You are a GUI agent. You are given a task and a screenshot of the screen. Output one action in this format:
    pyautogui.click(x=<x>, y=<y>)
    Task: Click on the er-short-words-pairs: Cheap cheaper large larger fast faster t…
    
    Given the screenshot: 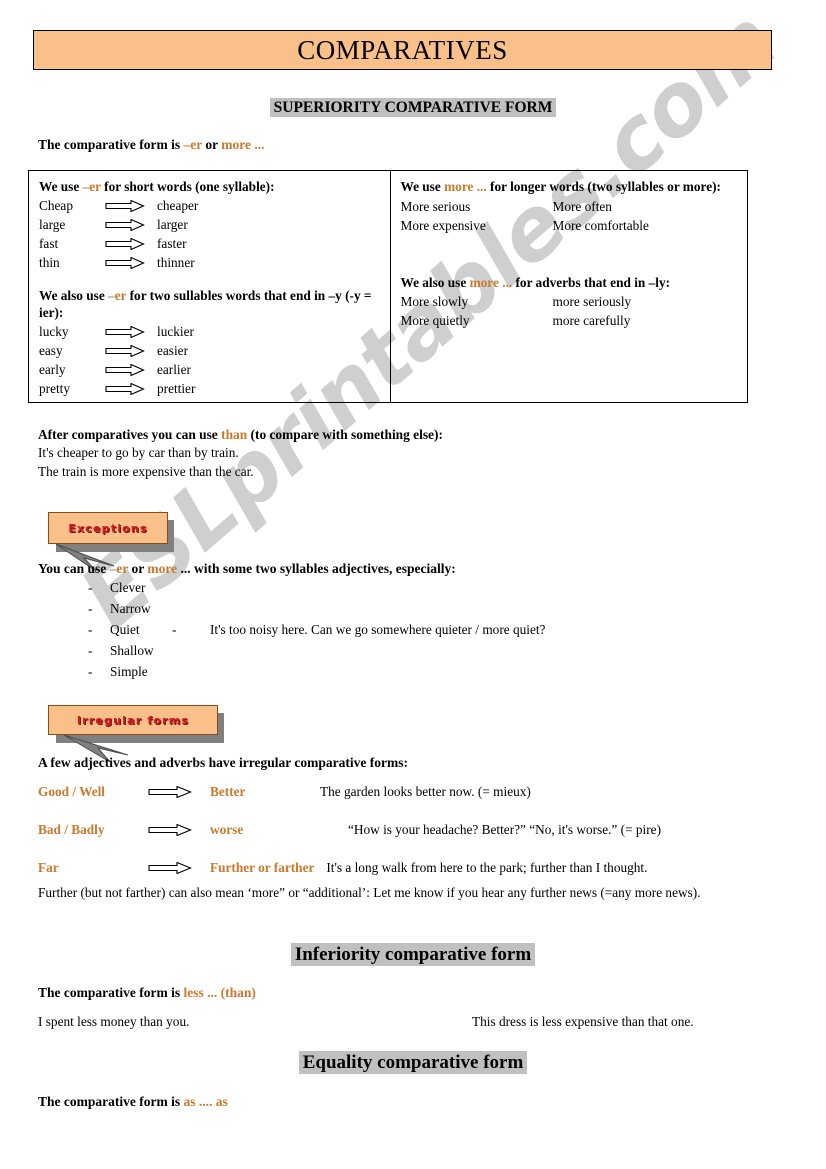 What is the action you would take?
    pyautogui.click(x=209, y=235)
    